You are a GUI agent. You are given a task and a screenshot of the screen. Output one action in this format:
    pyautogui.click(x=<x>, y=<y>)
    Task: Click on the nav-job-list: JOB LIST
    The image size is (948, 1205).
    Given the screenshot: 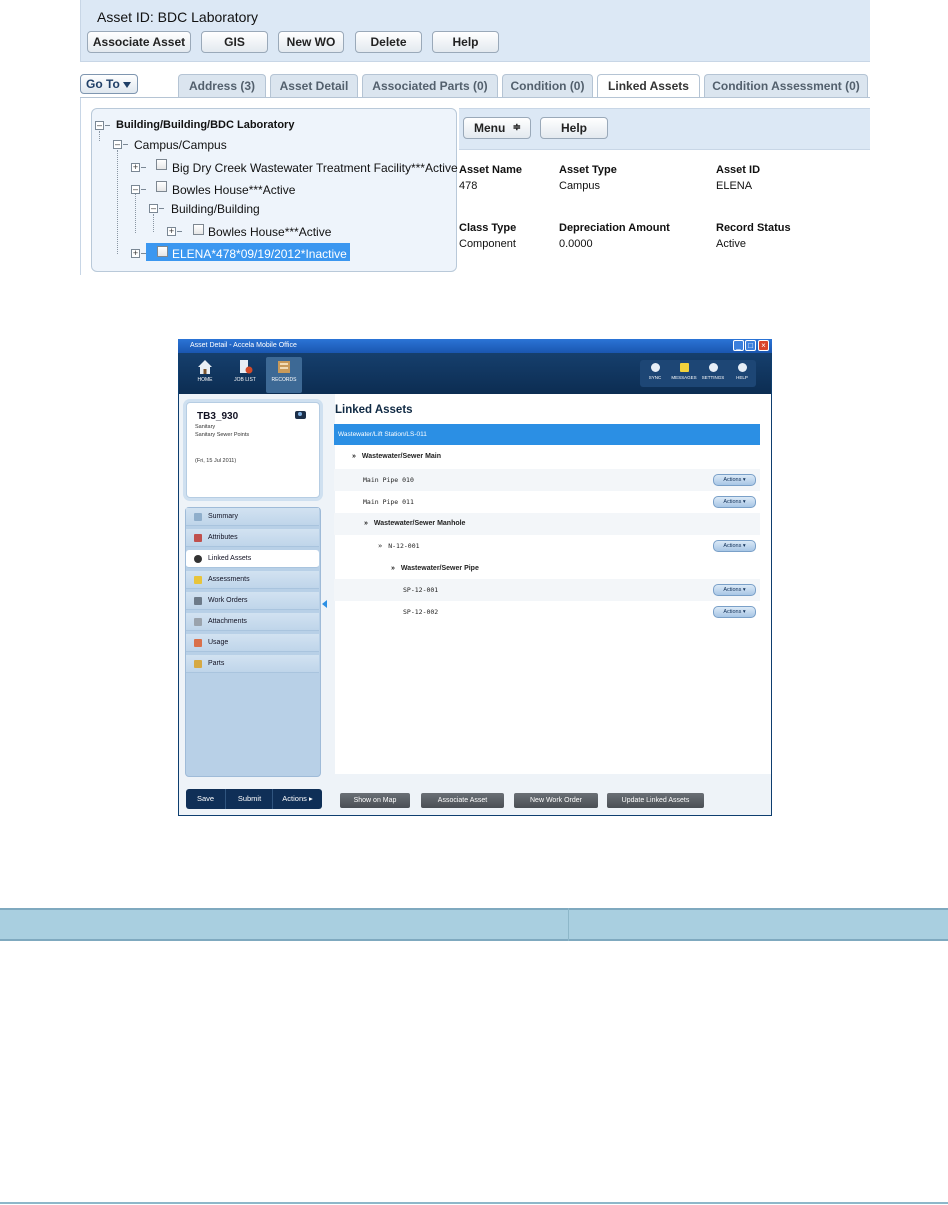 What is the action you would take?
    pyautogui.click(x=245, y=375)
    